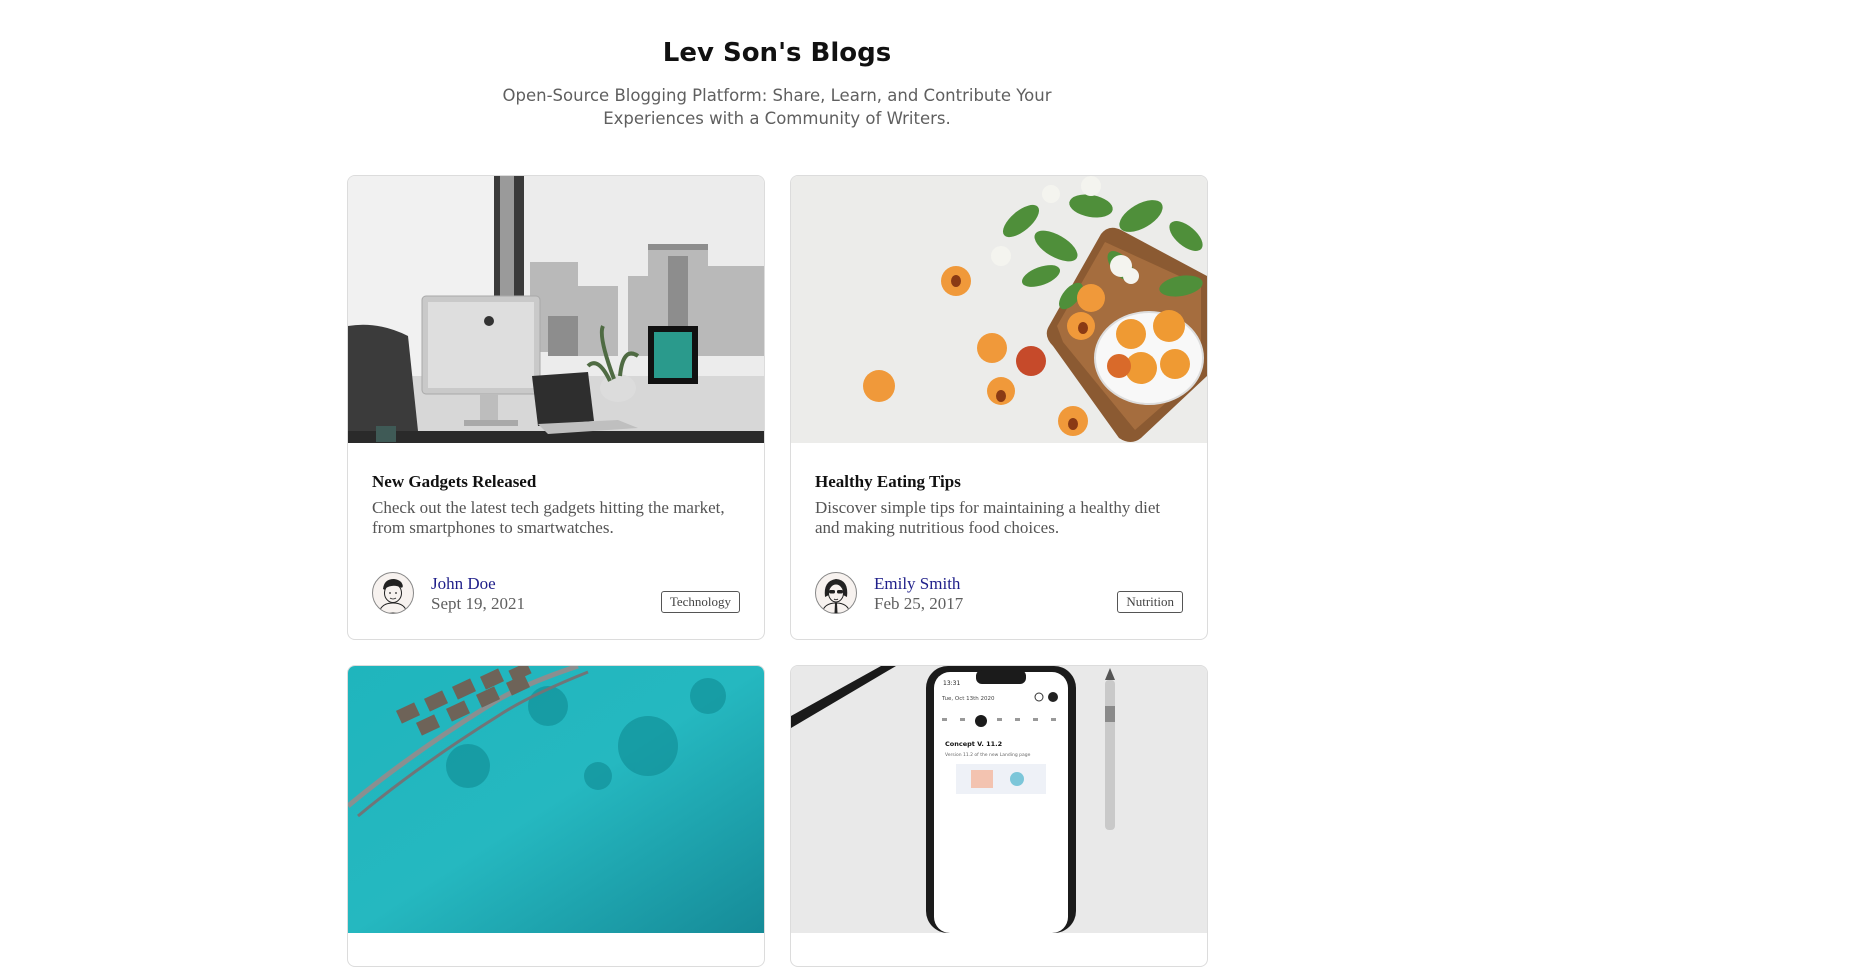 This screenshot has width=1876, height=967. What do you see at coordinates (556, 799) in the screenshot?
I see `overwater-bungalows-photo` at bounding box center [556, 799].